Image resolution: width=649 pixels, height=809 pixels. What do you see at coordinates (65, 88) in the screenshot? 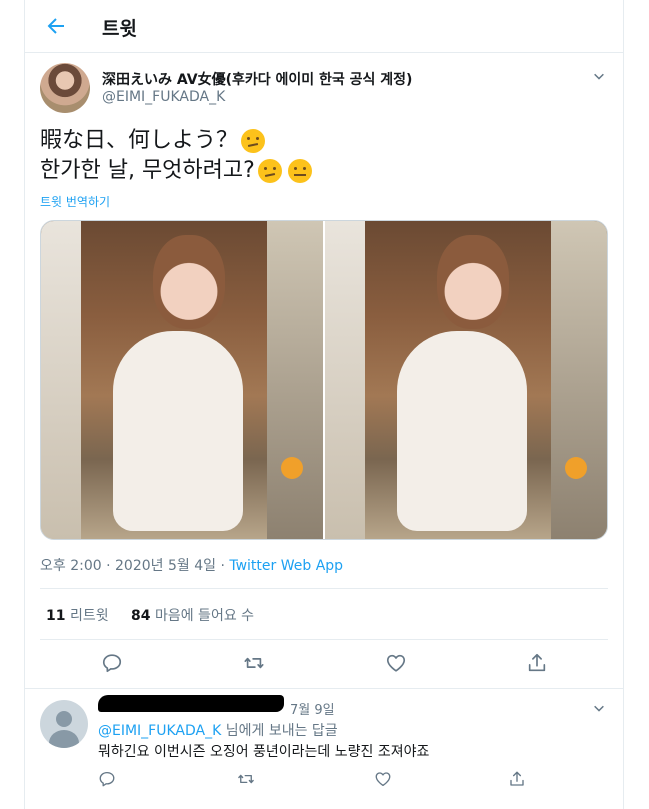
I see `avatar` at bounding box center [65, 88].